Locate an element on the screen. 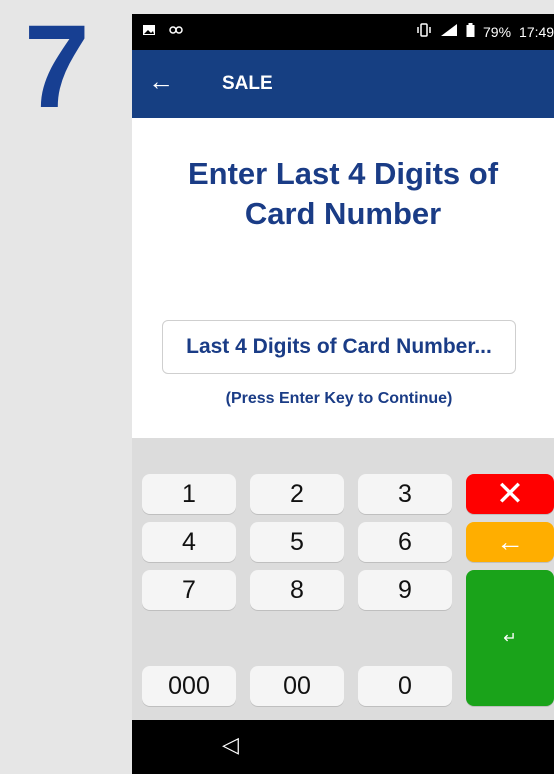 This screenshot has height=774, width=554. heading-line-1: Enter Last 4 Digits of is located at coordinates (343, 173).